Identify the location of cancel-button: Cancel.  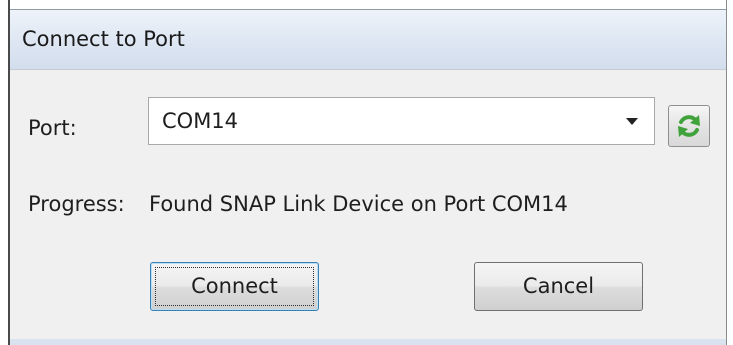
(558, 286).